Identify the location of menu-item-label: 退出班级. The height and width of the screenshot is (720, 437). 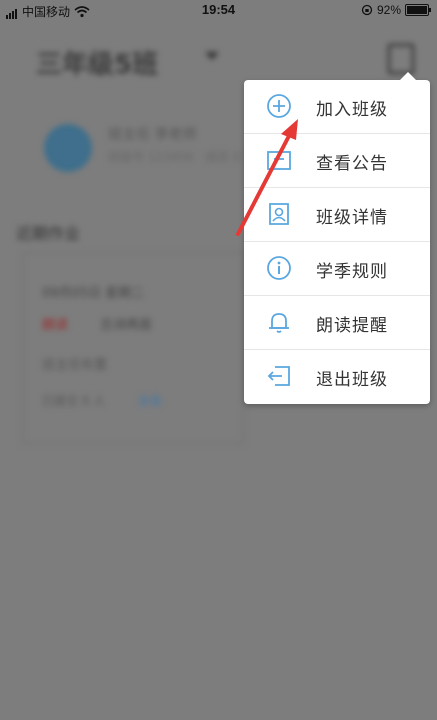
(352, 380).